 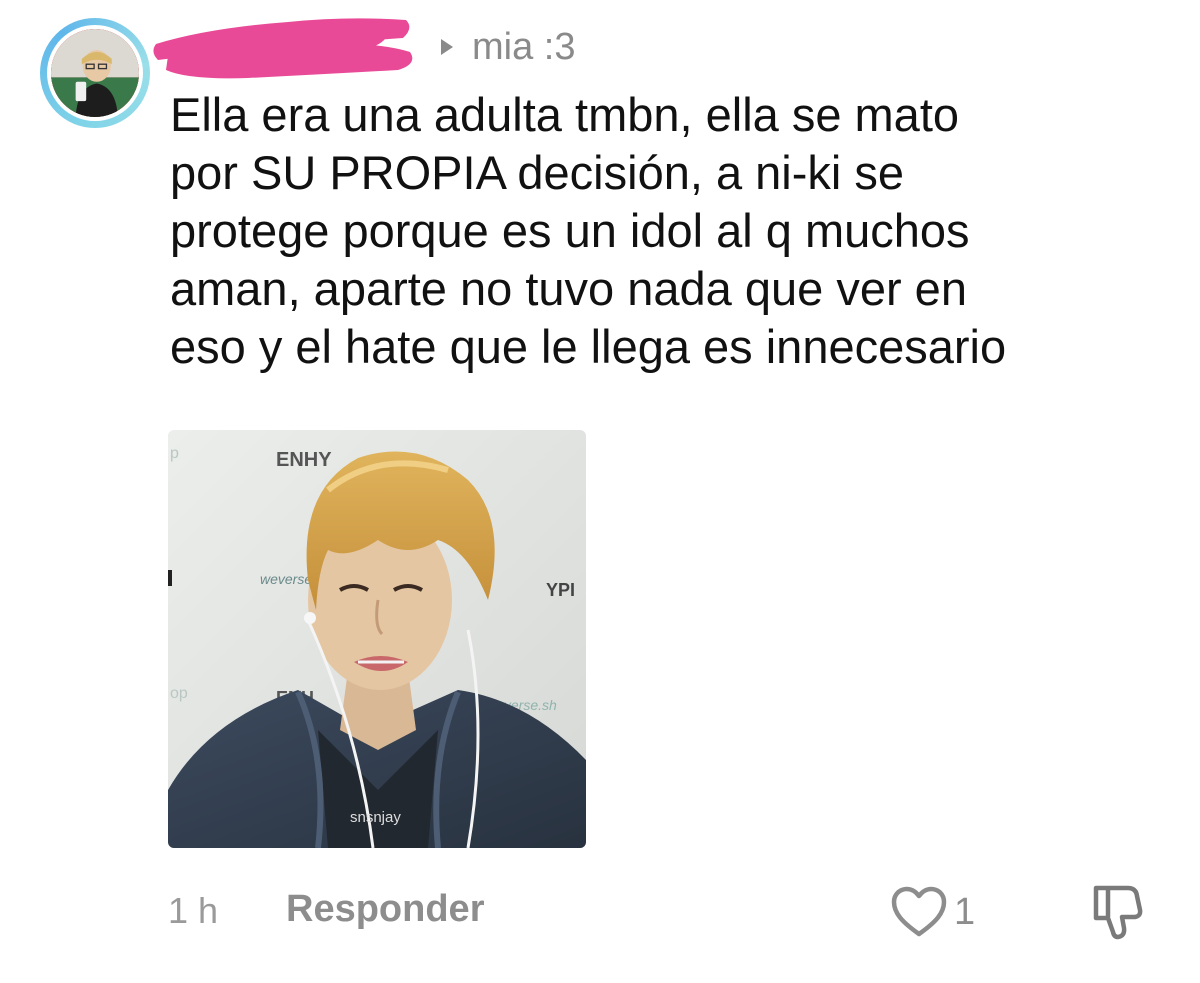 What do you see at coordinates (283, 48) in the screenshot?
I see `redacted-username` at bounding box center [283, 48].